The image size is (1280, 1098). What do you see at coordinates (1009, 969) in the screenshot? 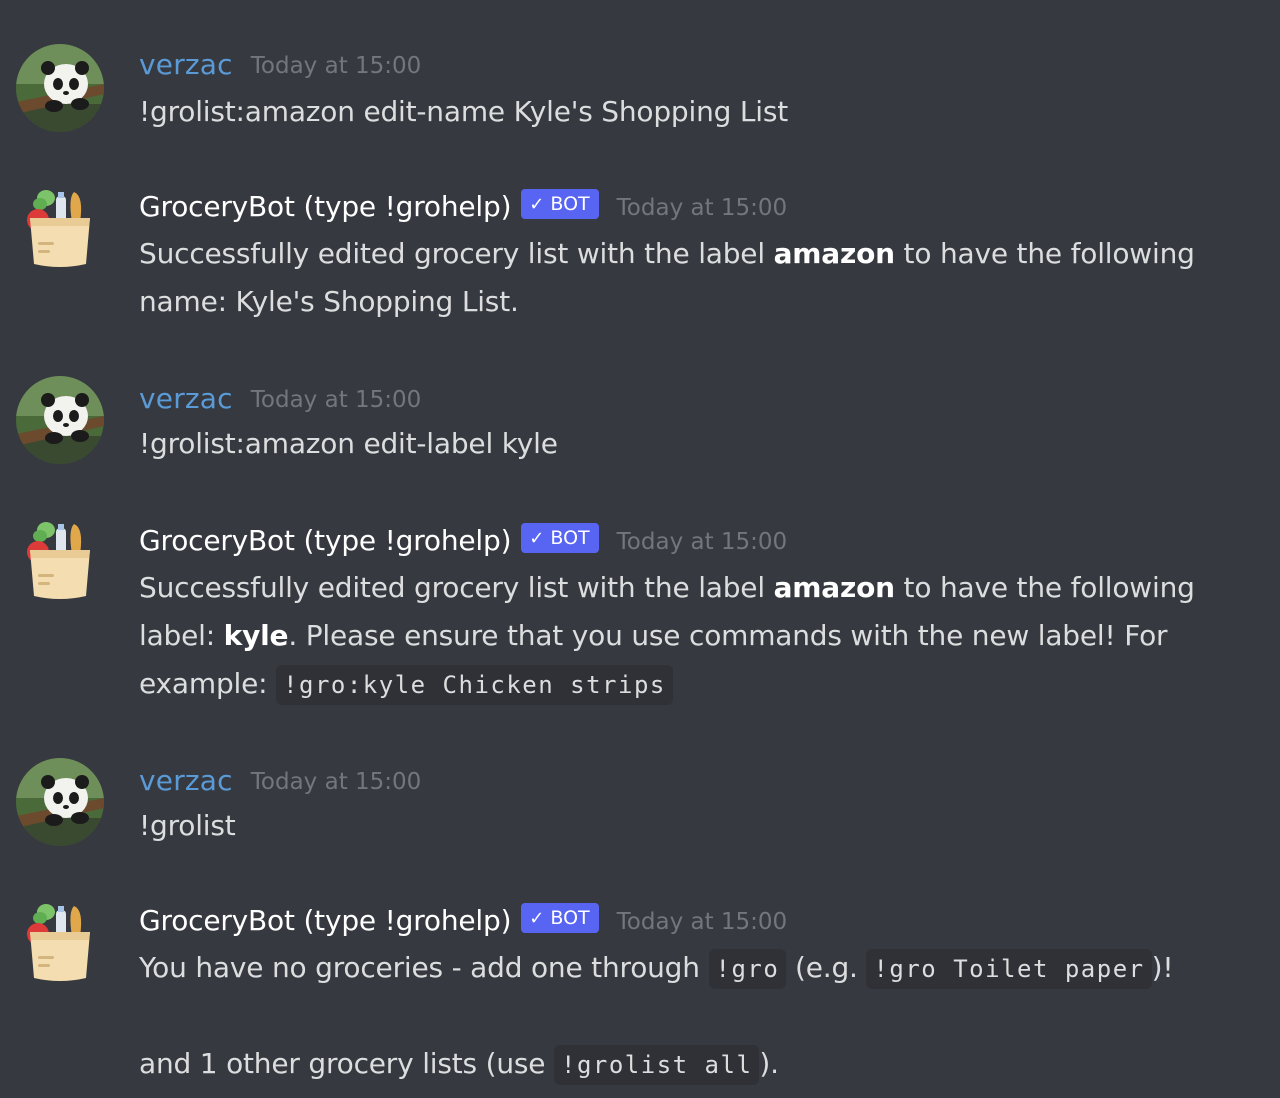
I see `inline-code: !gro Toilet paper` at bounding box center [1009, 969].